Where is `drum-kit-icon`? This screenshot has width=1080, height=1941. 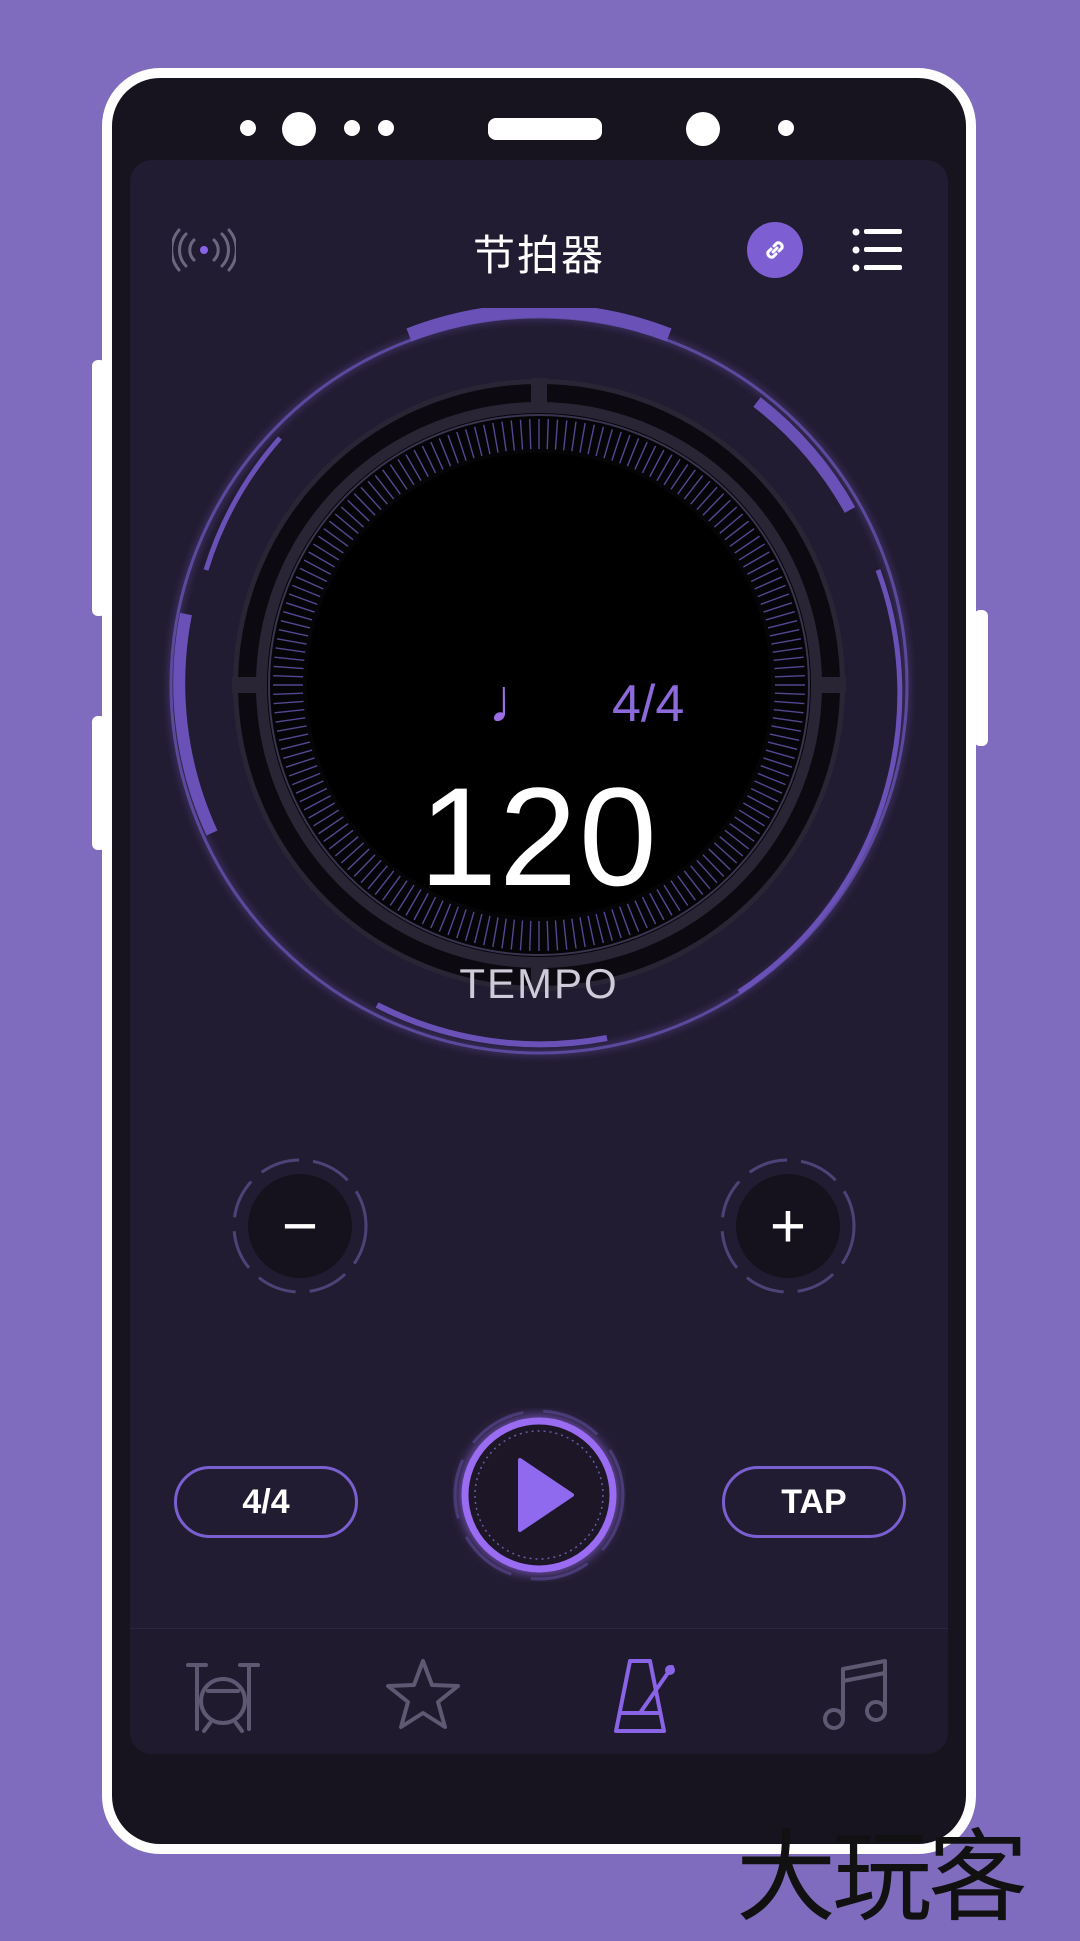 drum-kit-icon is located at coordinates (223, 1694).